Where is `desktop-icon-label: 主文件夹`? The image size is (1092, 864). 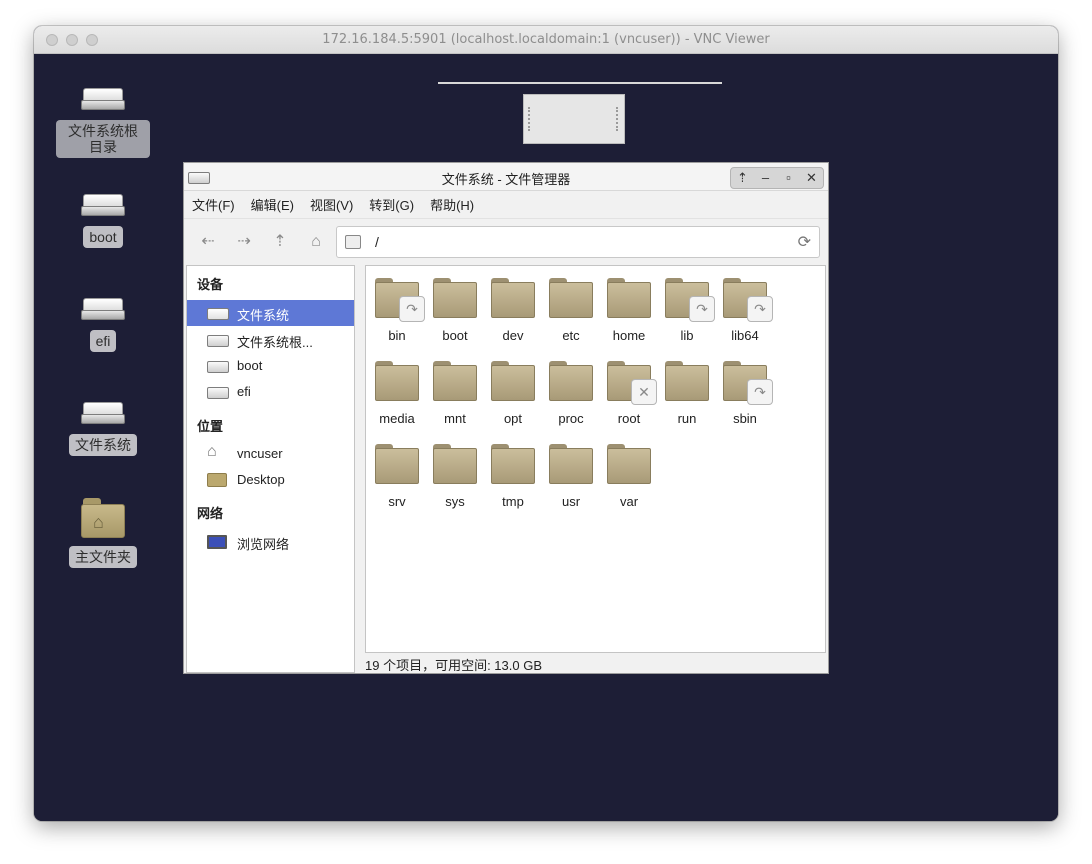
desktop-icon-label: 主文件夹 is located at coordinates (103, 557).